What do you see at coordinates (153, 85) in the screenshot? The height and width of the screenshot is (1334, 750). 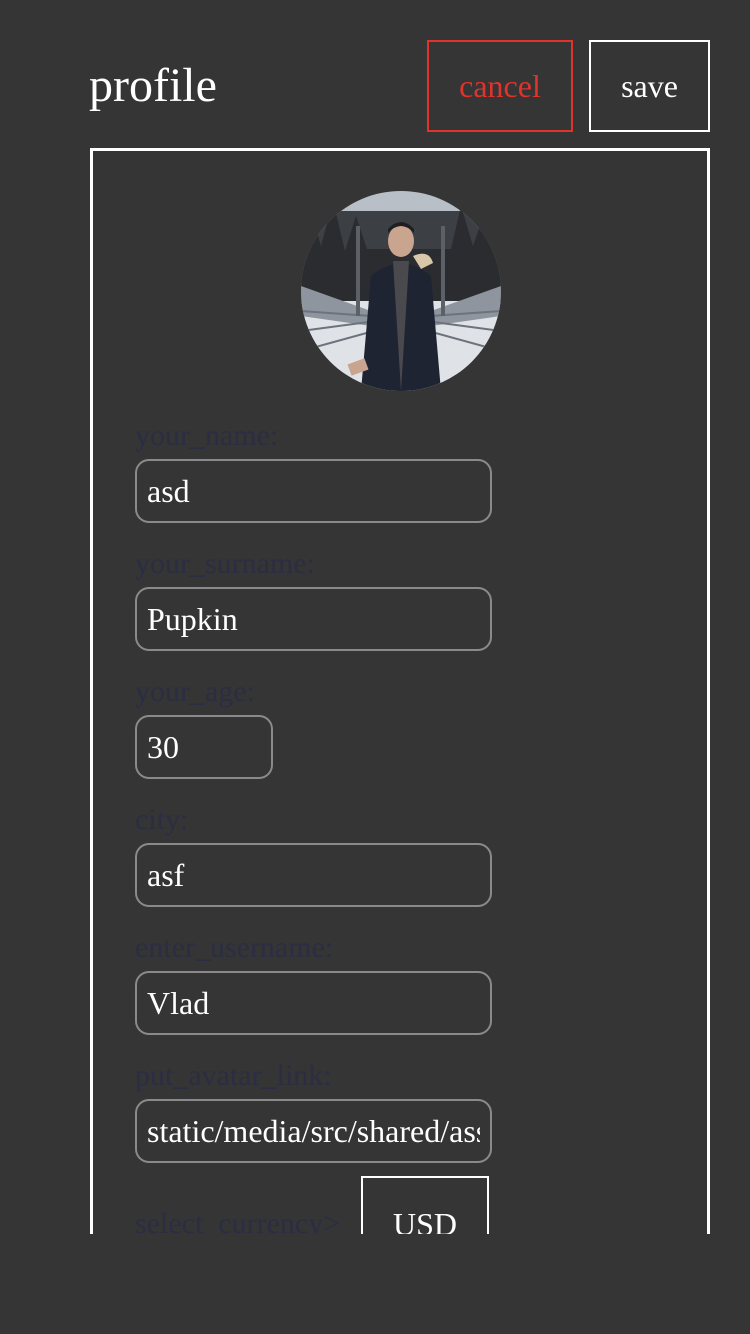 I see `page-title: profile` at bounding box center [153, 85].